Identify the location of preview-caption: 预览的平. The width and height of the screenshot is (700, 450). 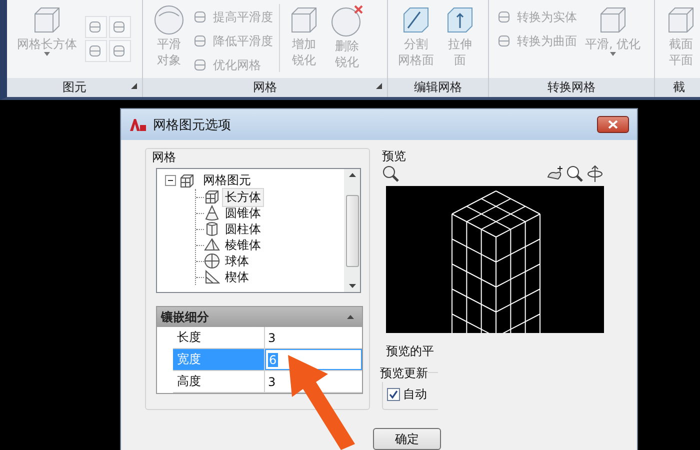
(410, 351).